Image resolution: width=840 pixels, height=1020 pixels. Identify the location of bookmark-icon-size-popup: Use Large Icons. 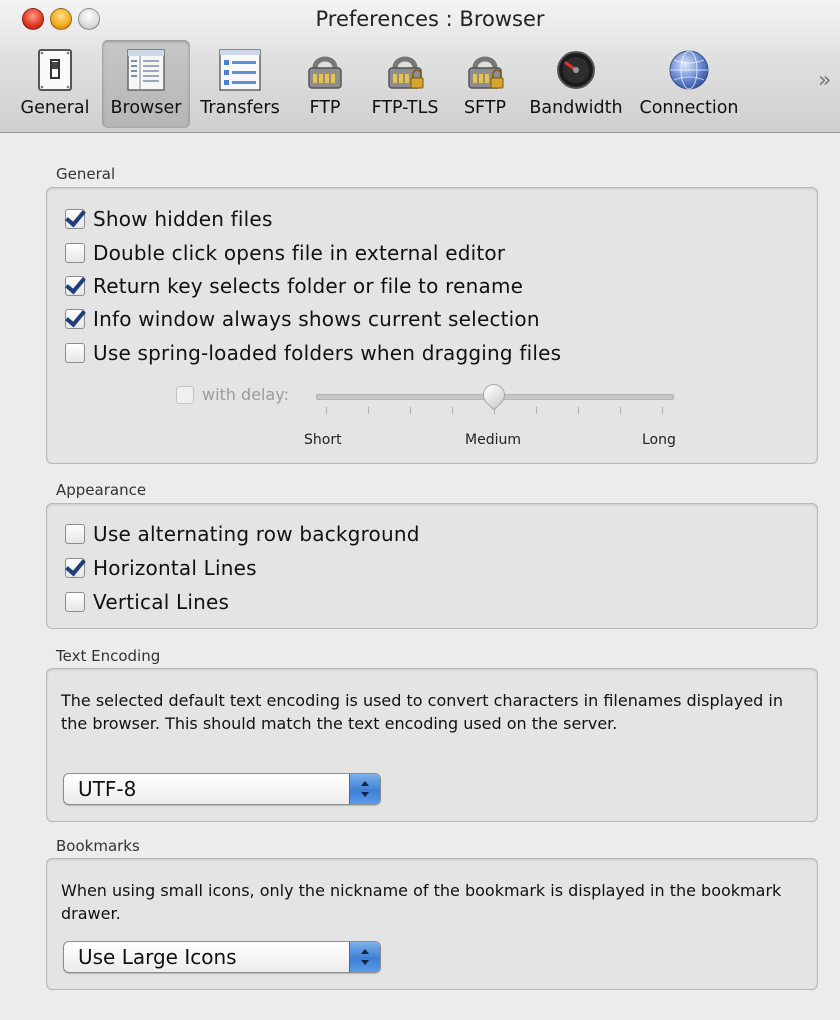
(222, 957).